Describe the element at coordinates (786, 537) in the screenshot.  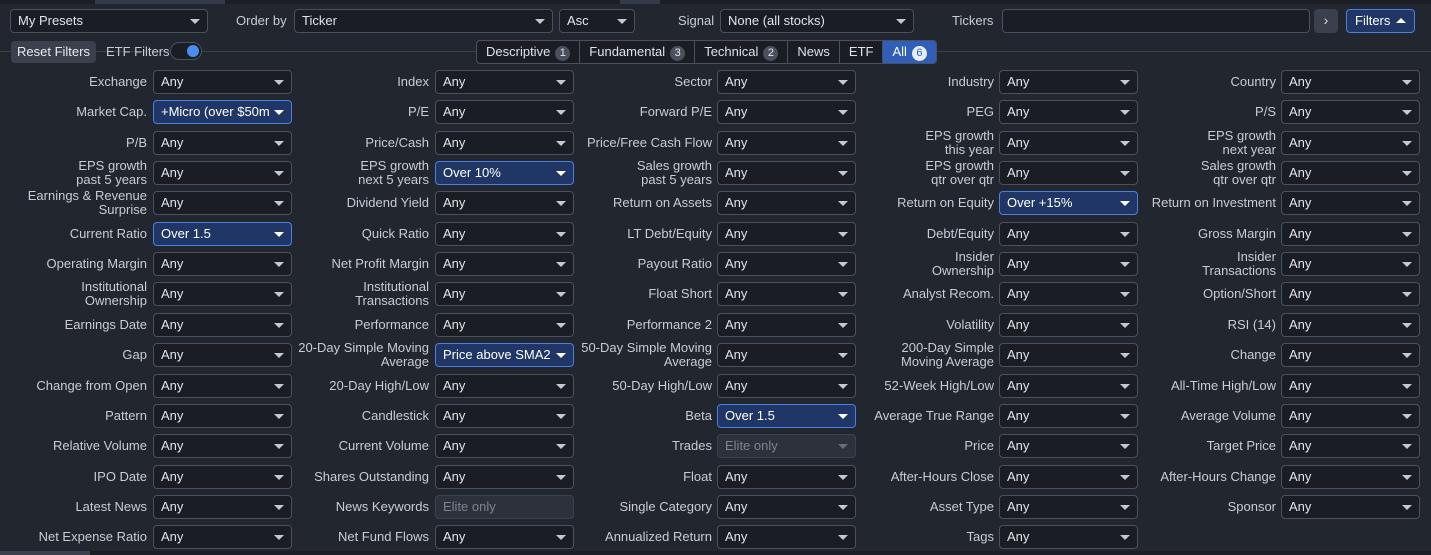
I see `filter-select-annualized-return: Any` at that location.